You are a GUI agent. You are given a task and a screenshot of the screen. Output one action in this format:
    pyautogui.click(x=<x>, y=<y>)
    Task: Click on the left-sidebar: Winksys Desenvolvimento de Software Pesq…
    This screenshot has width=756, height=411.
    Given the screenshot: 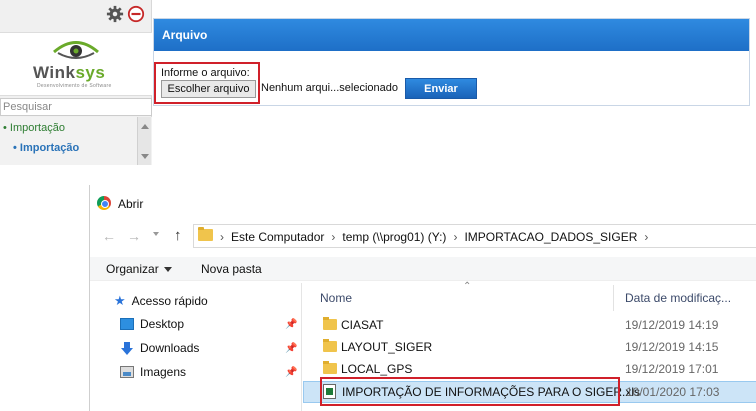 What is the action you would take?
    pyautogui.click(x=76, y=82)
    